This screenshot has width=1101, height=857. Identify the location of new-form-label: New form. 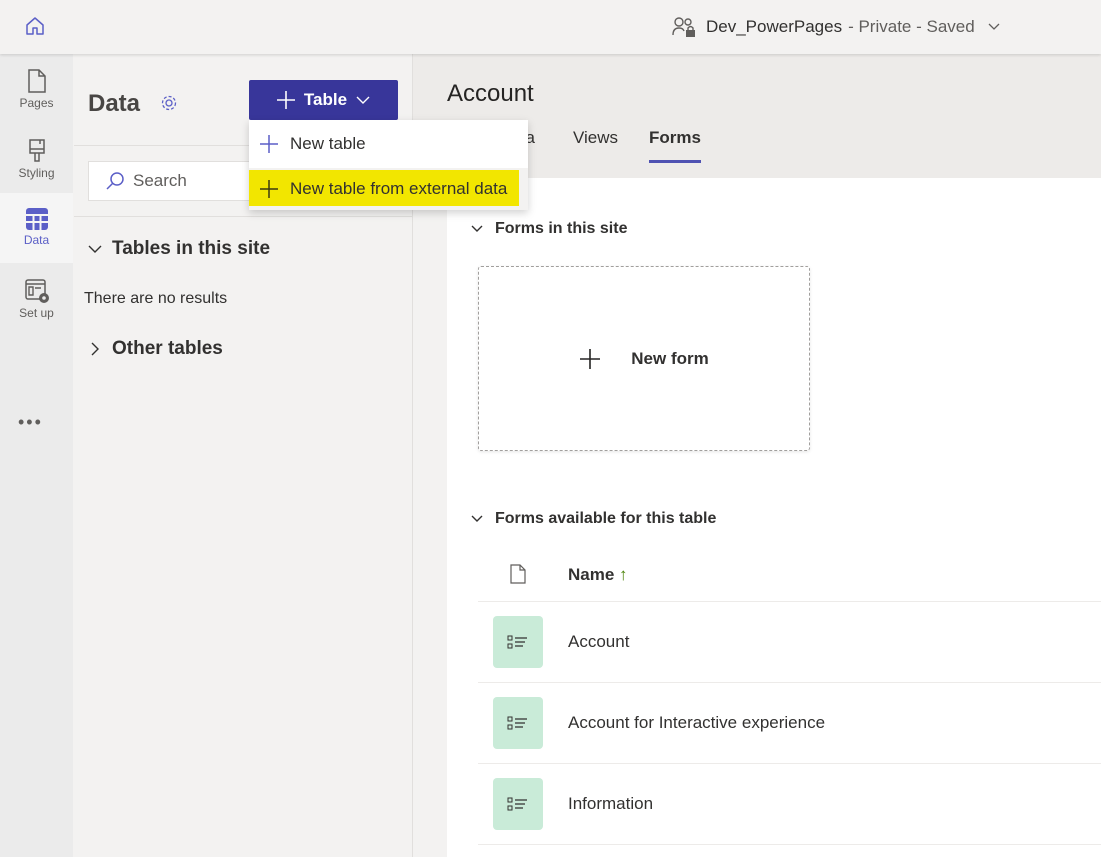
(670, 358).